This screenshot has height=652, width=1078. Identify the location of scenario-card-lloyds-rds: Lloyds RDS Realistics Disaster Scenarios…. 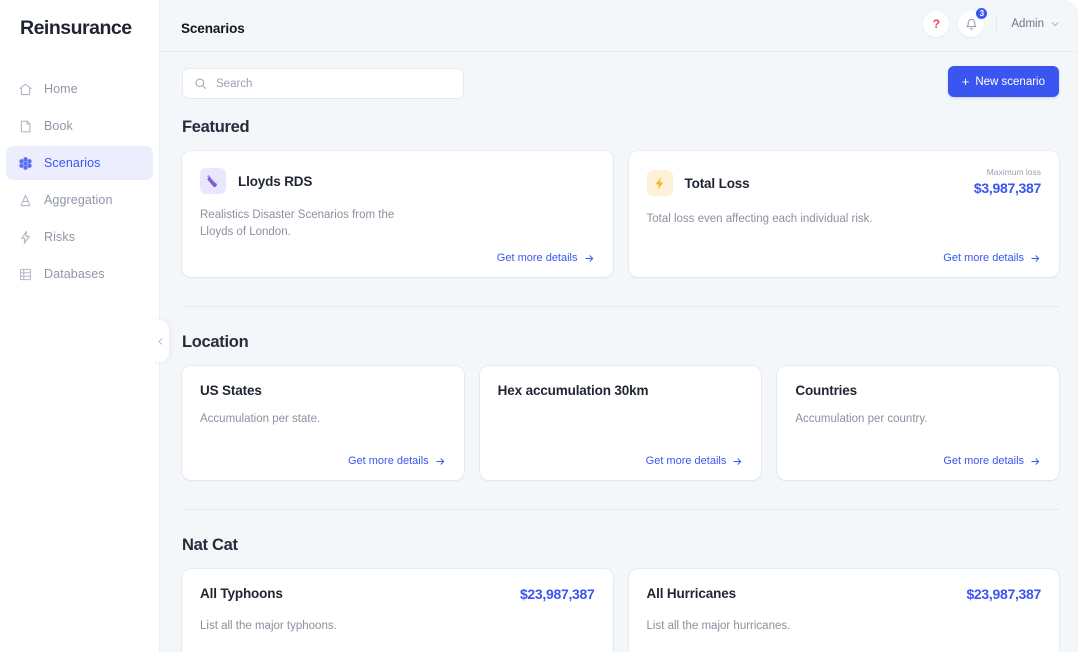
(397, 214).